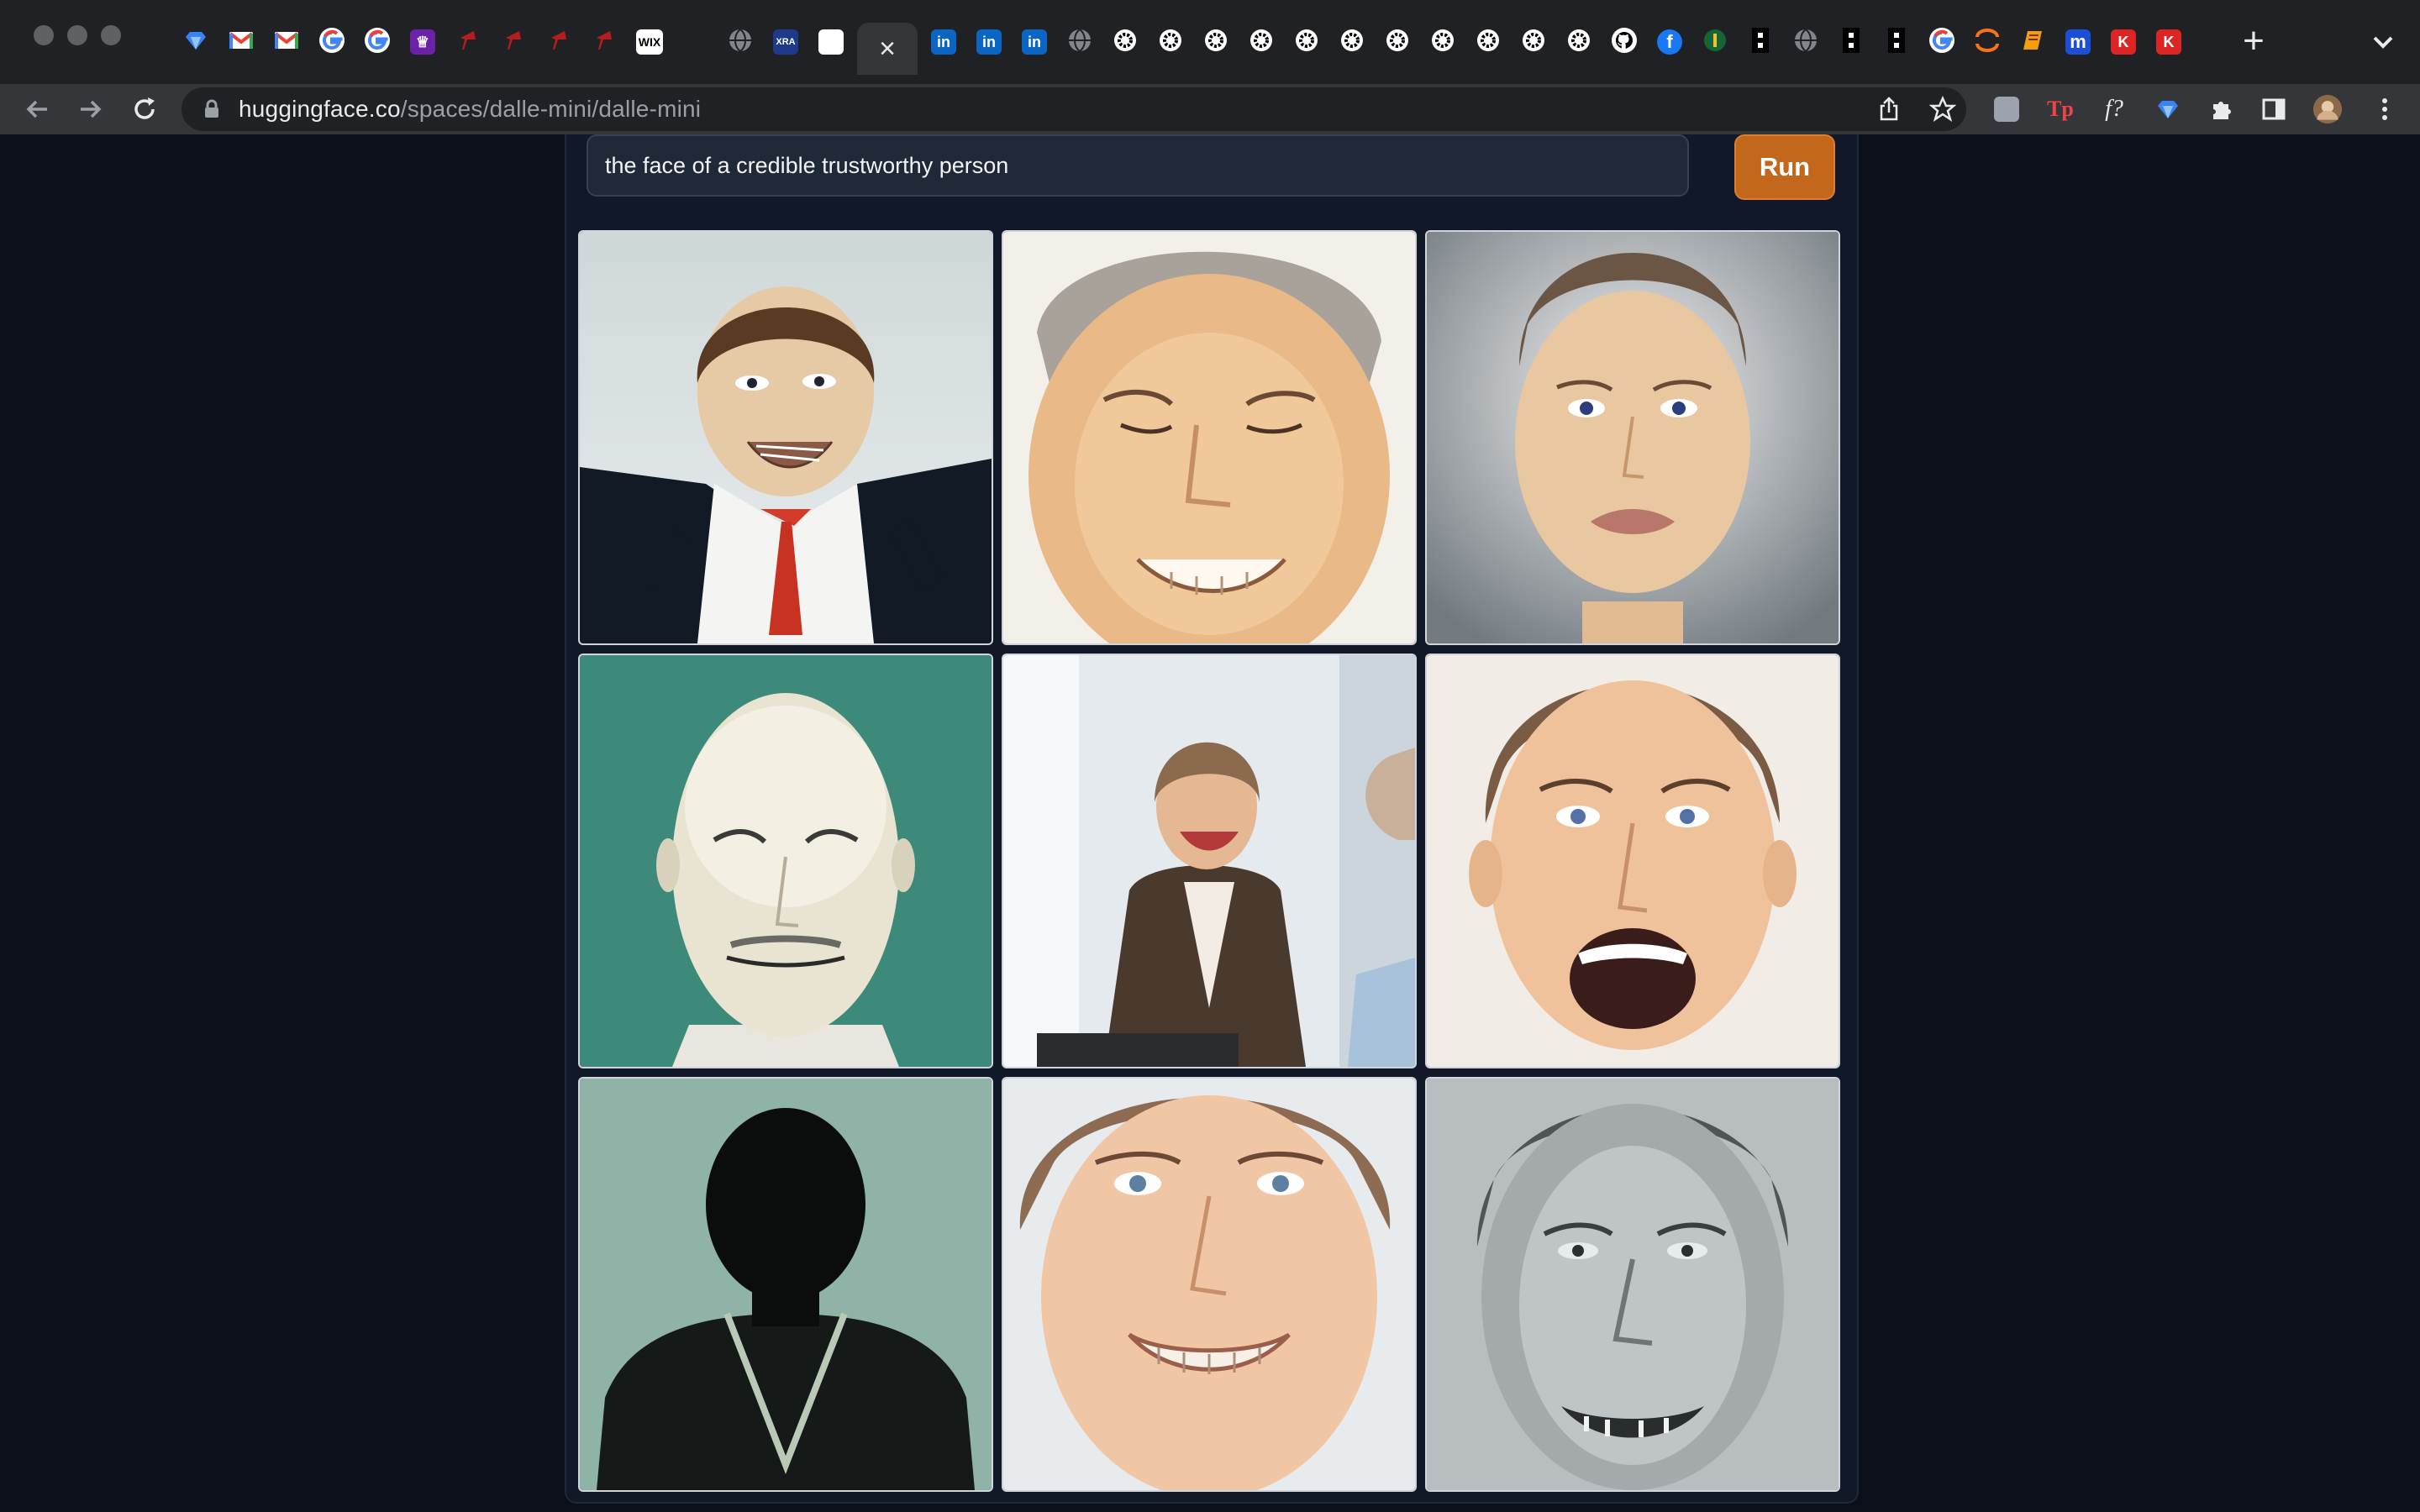 The width and height of the screenshot is (2420, 1512). I want to click on gmail-icon, so click(241, 42).